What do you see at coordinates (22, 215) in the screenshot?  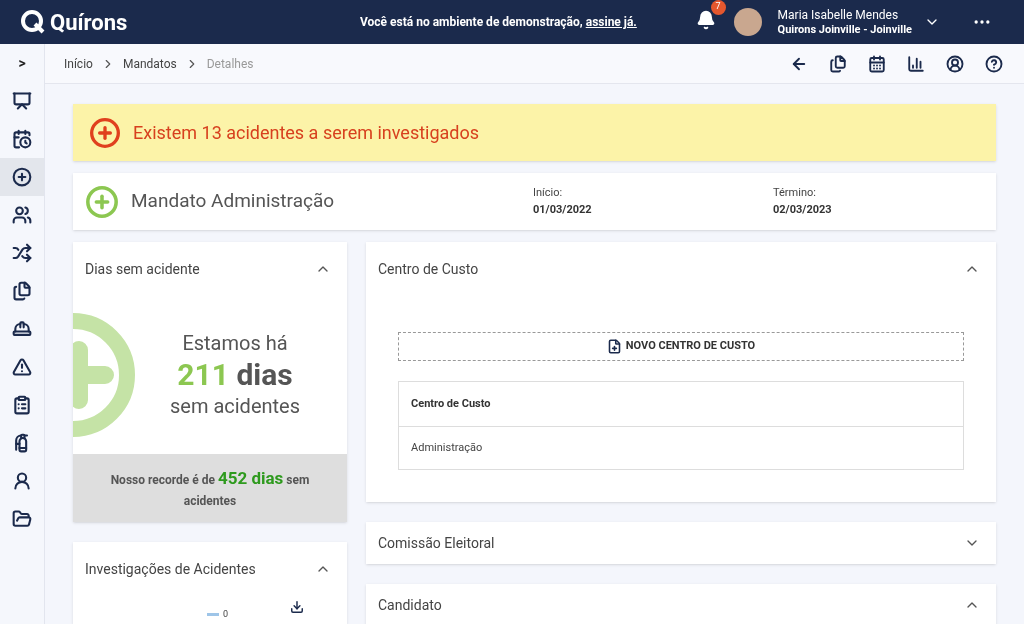 I see `people-icon` at bounding box center [22, 215].